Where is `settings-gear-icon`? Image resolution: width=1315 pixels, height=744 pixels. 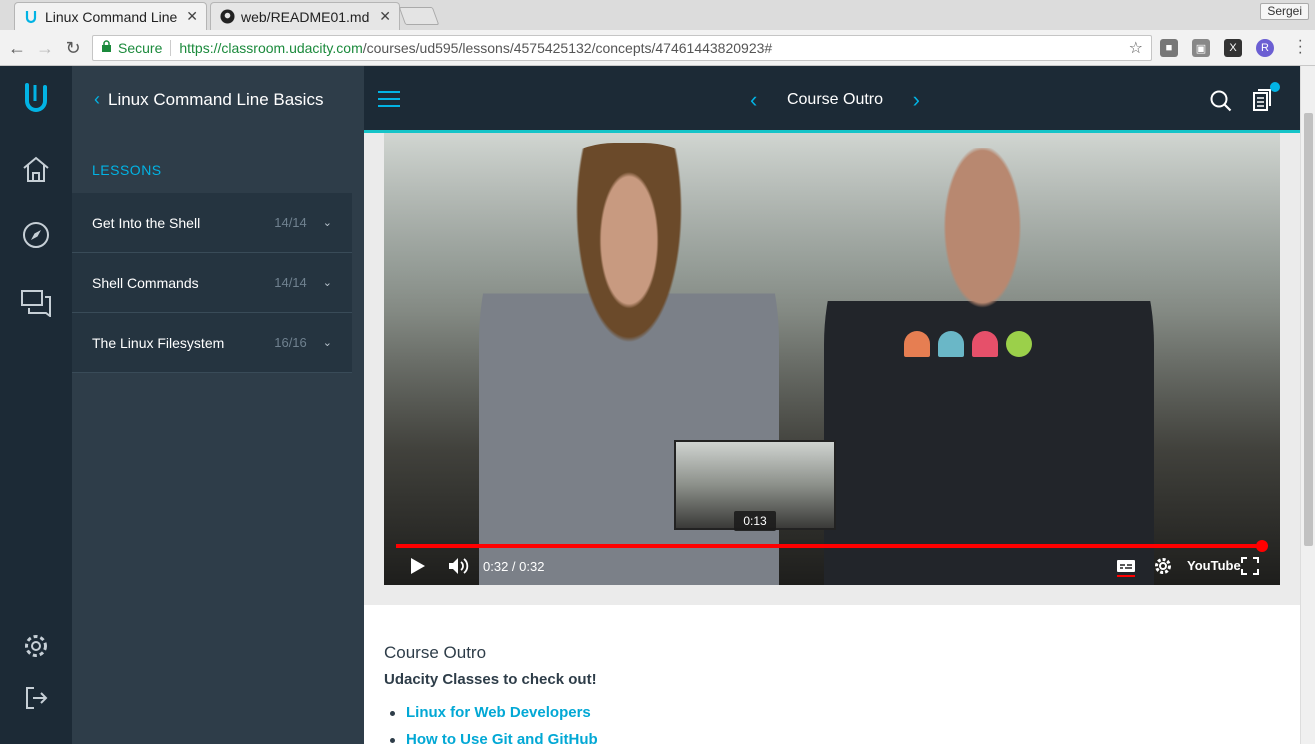 settings-gear-icon is located at coordinates (36, 646).